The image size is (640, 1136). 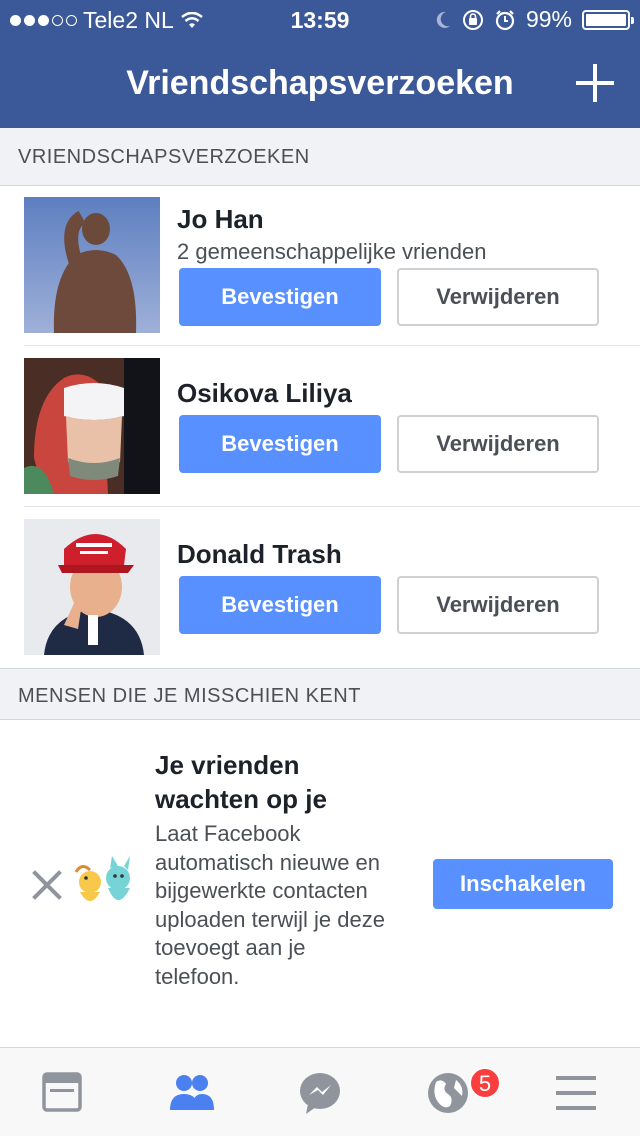 I want to click on card-title: Je vrienden wachten op je, so click(x=241, y=782).